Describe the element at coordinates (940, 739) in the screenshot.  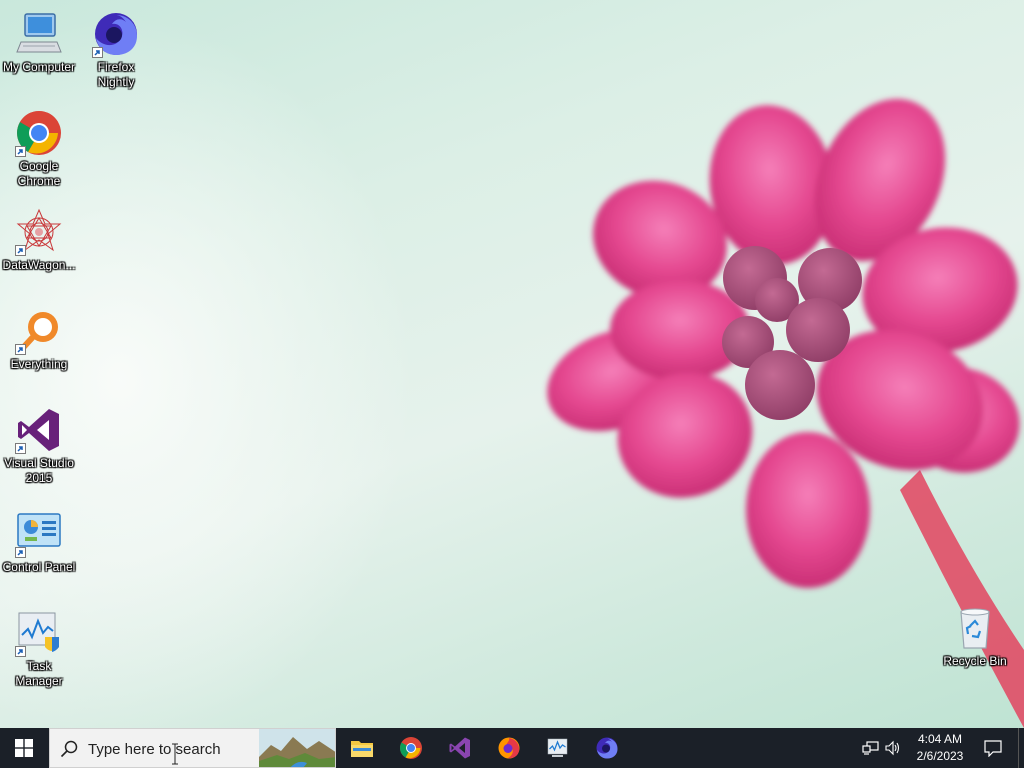
I see `clock-time: 4:04 AM` at that location.